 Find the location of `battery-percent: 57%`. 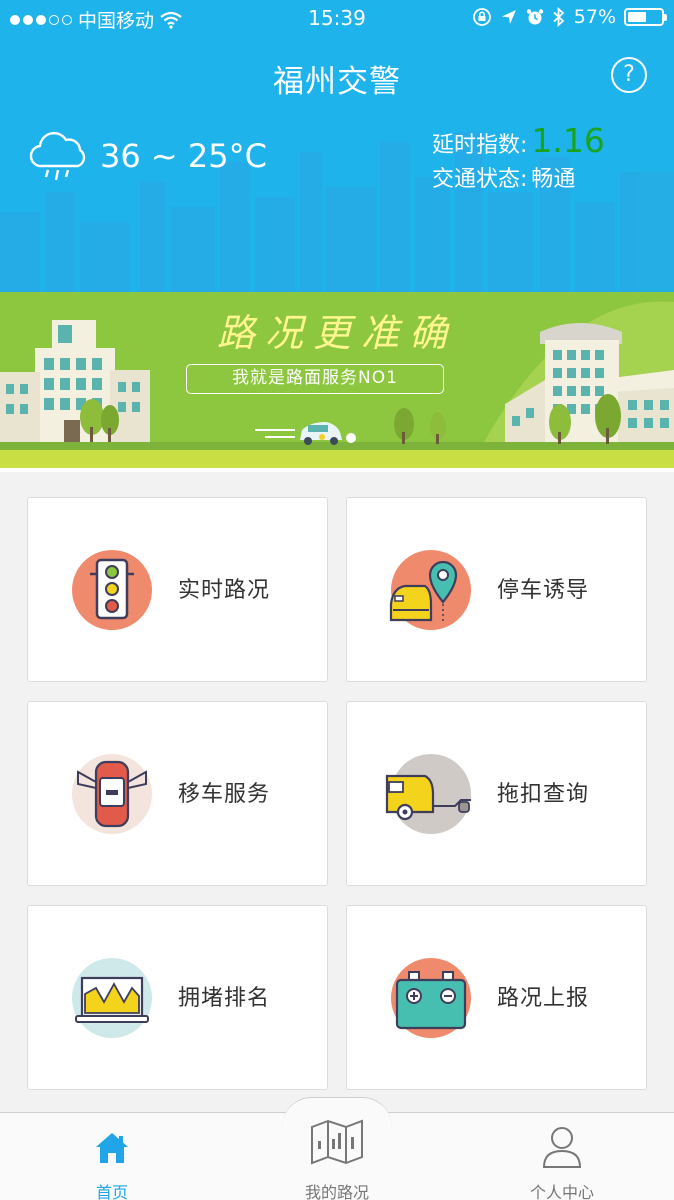

battery-percent: 57% is located at coordinates (594, 17).